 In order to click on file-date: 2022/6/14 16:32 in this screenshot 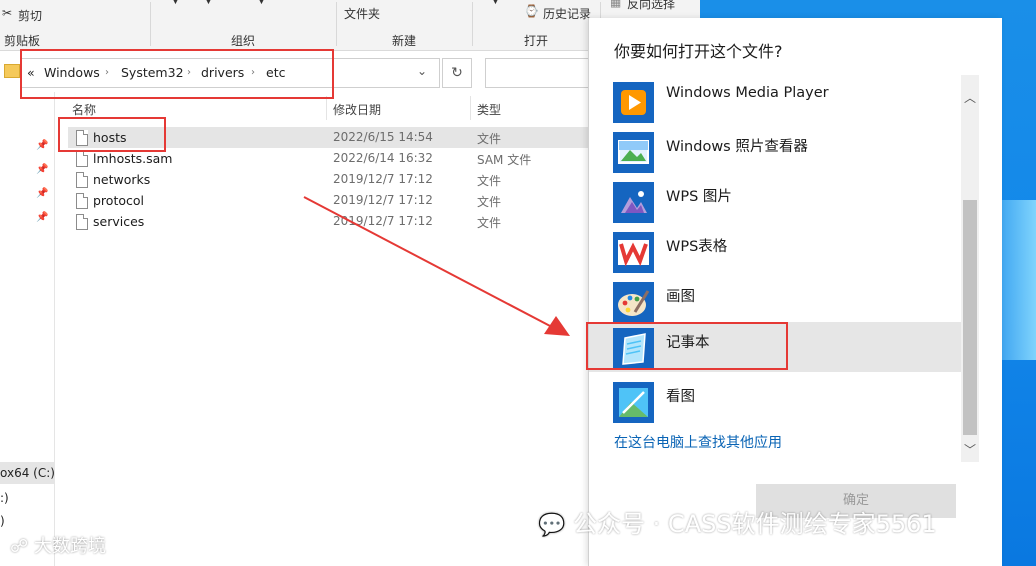, I will do `click(383, 158)`.